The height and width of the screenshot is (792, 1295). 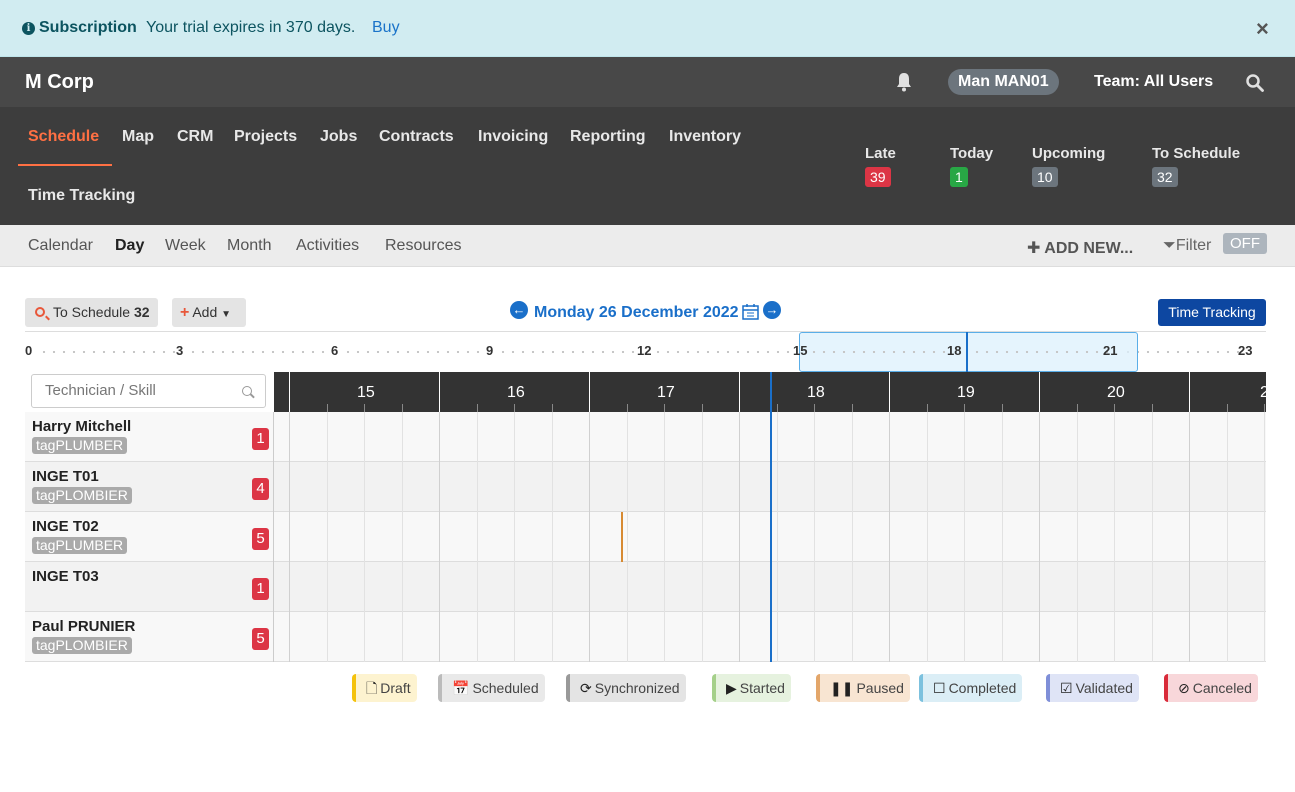 What do you see at coordinates (265, 137) in the screenshot?
I see `nav-projects: Projects` at bounding box center [265, 137].